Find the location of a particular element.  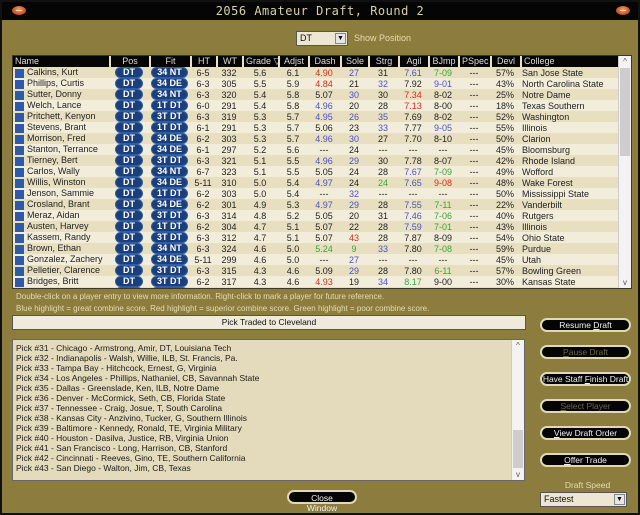

column-header-strg: Strg is located at coordinates (383, 61).